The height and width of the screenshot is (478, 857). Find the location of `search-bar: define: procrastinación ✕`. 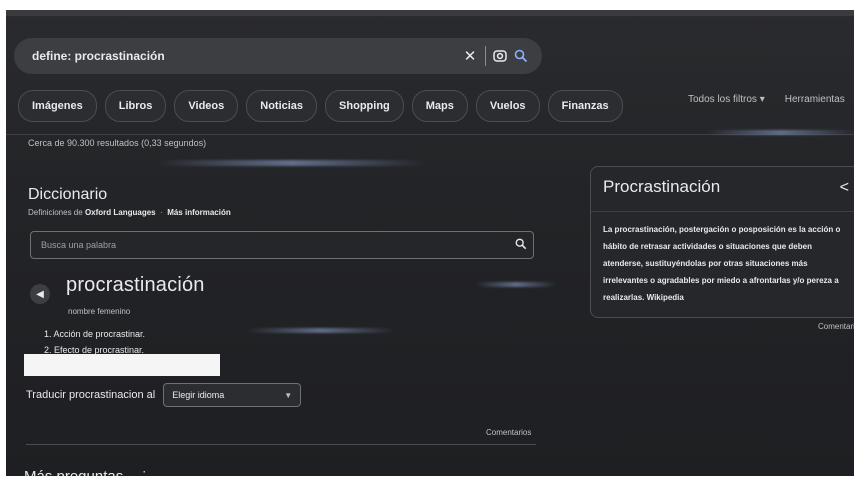

search-bar: define: procrastinación ✕ is located at coordinates (278, 56).